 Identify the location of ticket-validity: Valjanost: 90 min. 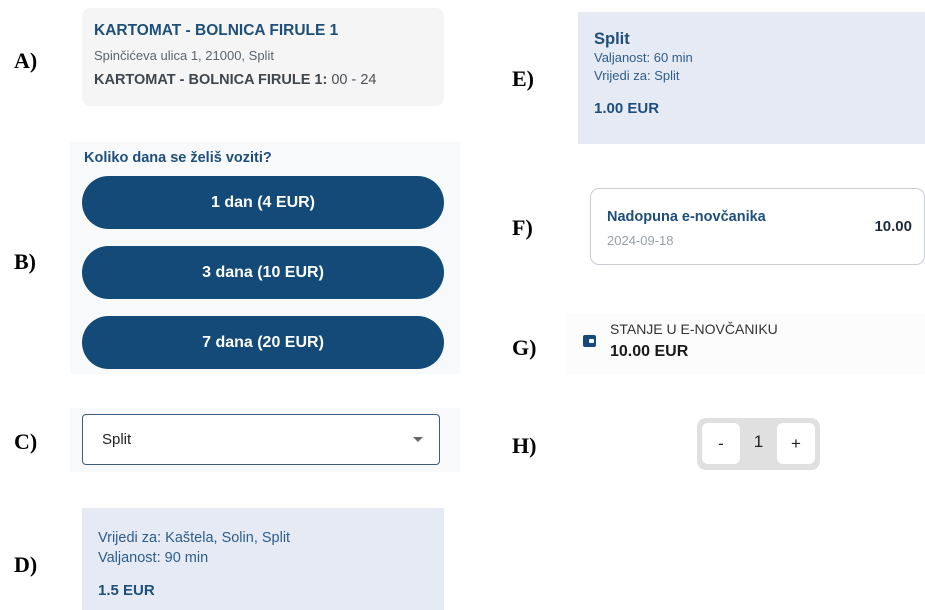
(153, 558).